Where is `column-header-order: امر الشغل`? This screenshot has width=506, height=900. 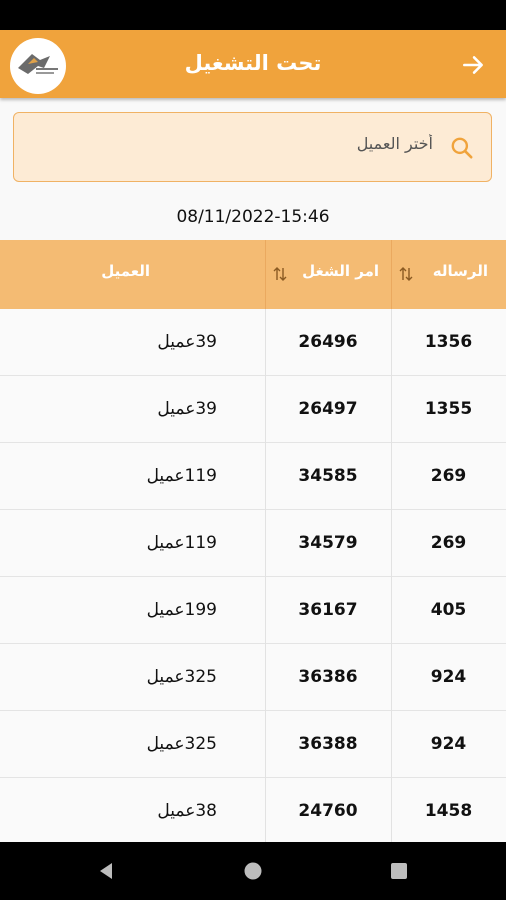
column-header-order: امر الشغل is located at coordinates (328, 274).